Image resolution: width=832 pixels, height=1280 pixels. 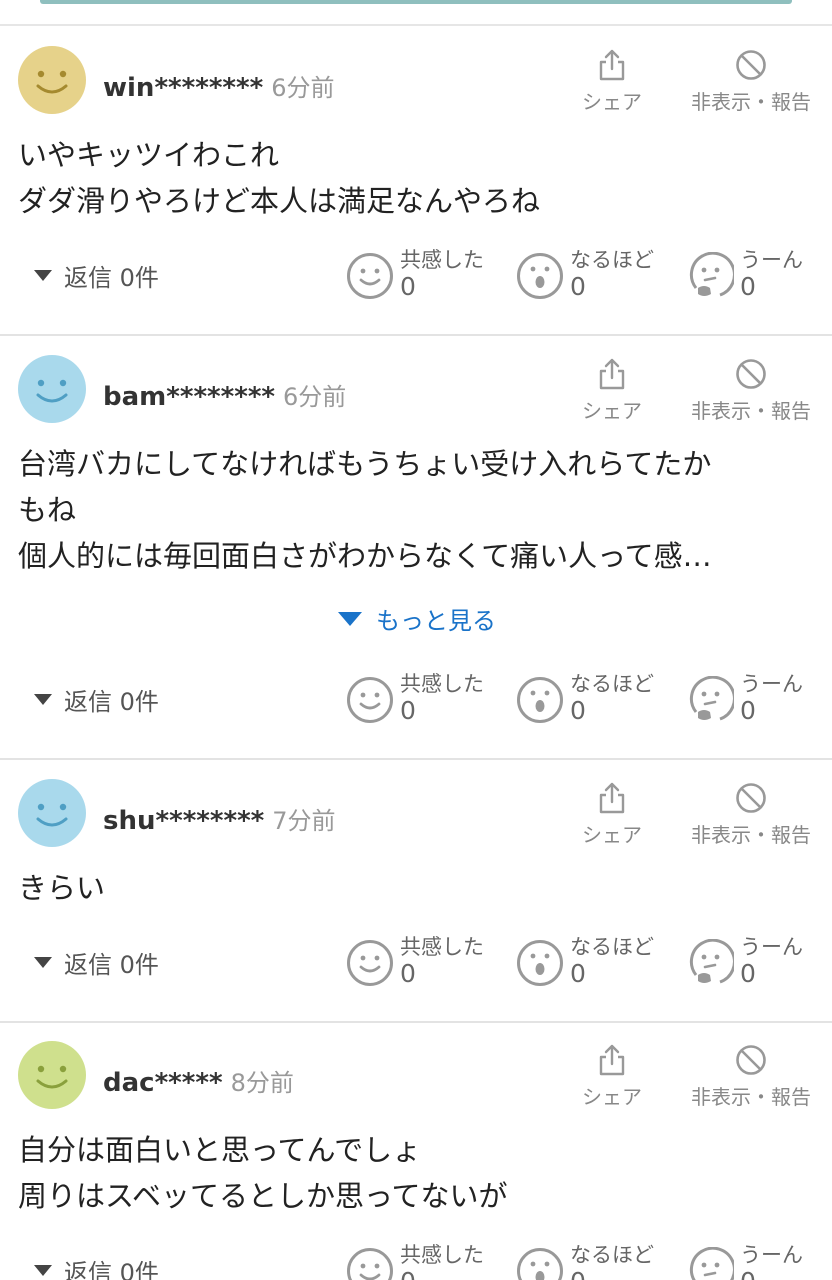 I want to click on comment-line: いやキッツイわこれ, so click(x=149, y=155).